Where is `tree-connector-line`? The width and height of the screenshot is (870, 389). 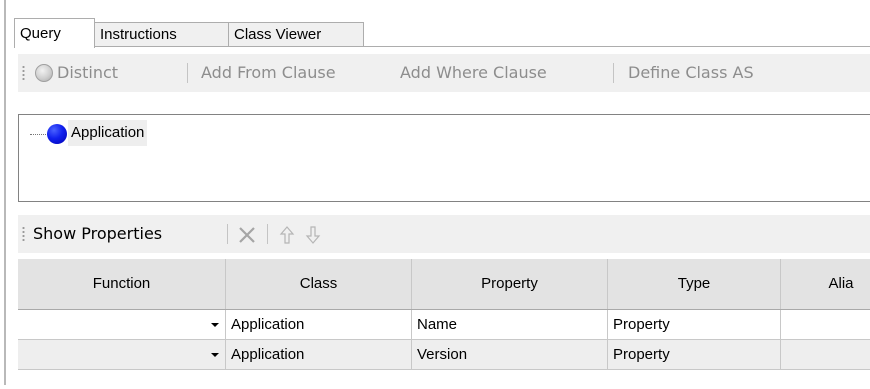
tree-connector-line is located at coordinates (39, 134).